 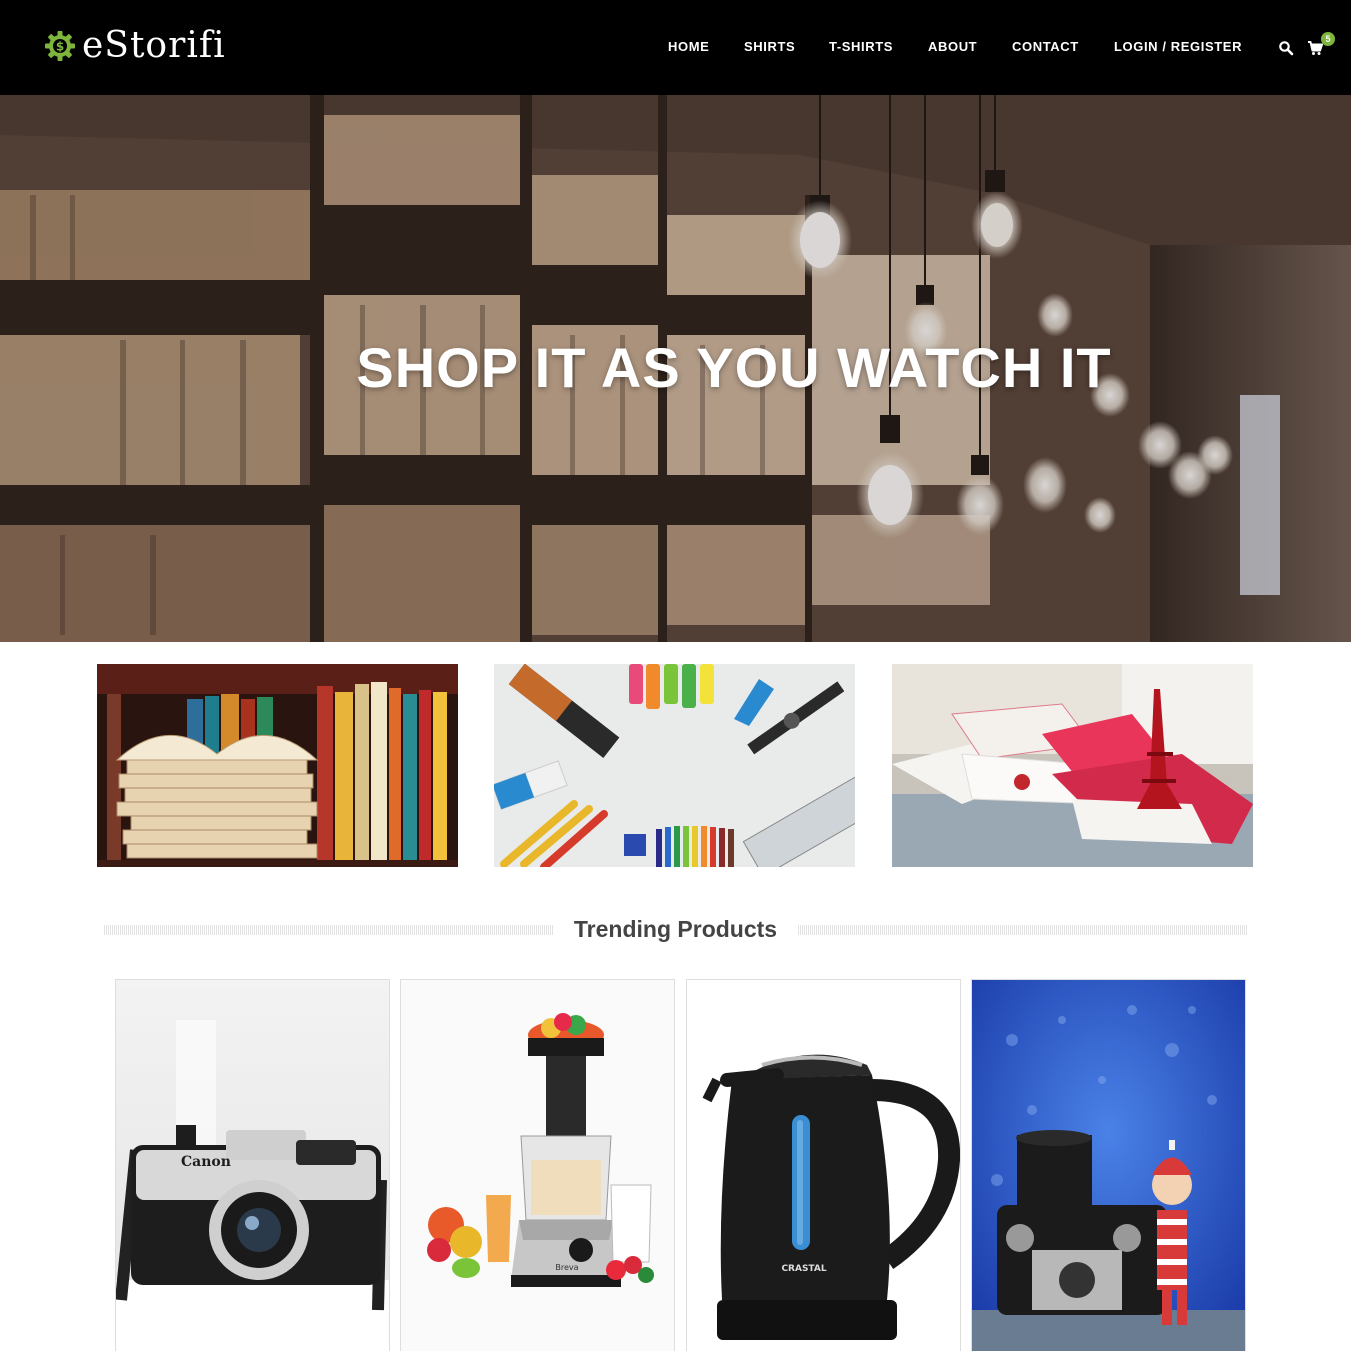 I want to click on product-card, so click(x=1108, y=1165).